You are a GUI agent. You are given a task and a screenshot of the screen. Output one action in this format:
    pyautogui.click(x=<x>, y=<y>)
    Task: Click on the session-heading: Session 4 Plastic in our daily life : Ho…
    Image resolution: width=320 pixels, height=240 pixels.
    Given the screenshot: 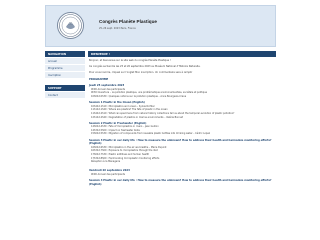 What is the action you would take?
    pyautogui.click(x=180, y=182)
    